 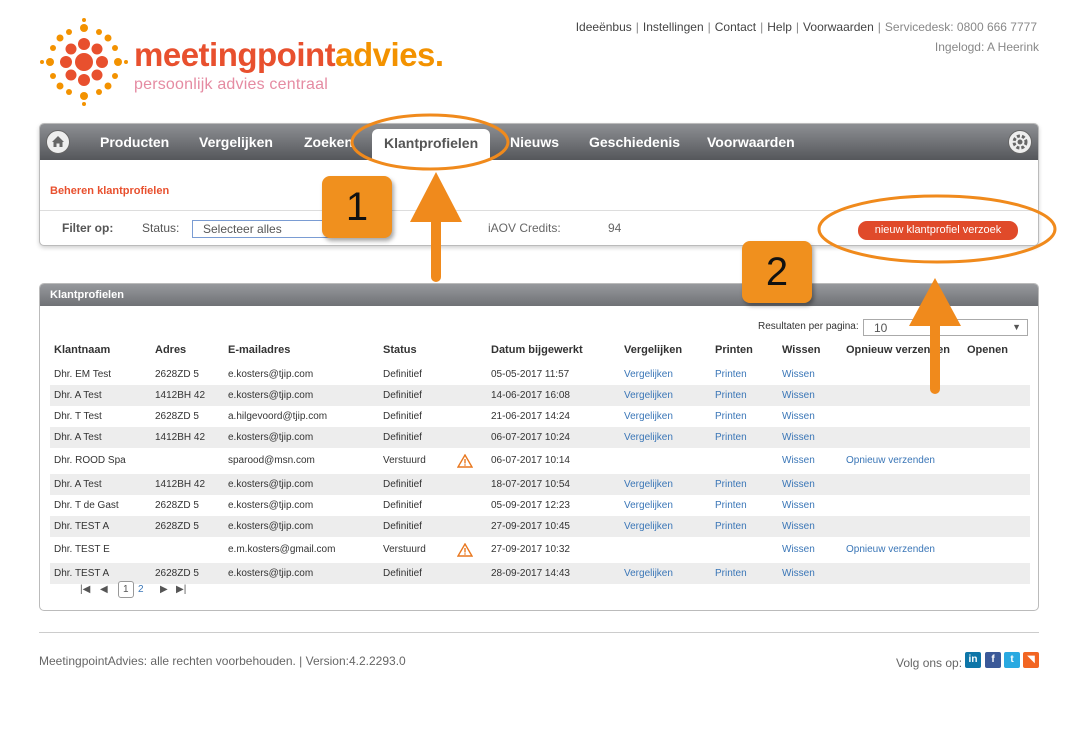 What do you see at coordinates (838, 27) in the screenshot?
I see `link-voorwaarden: Voorwaarden` at bounding box center [838, 27].